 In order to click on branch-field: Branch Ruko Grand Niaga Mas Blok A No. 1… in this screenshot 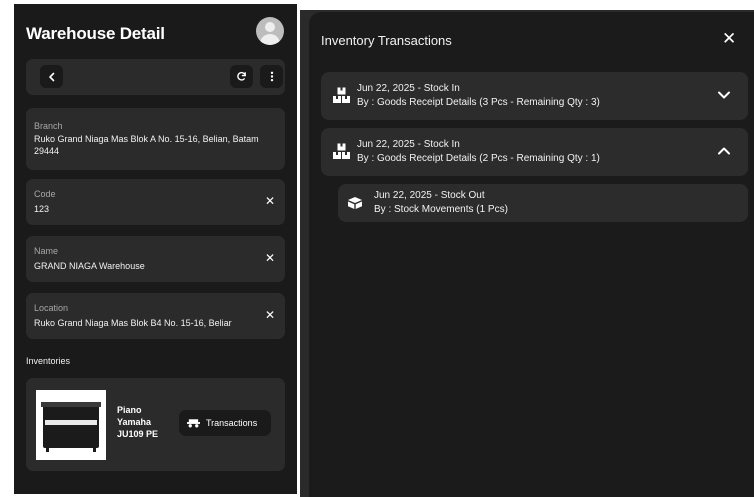, I will do `click(155, 139)`.